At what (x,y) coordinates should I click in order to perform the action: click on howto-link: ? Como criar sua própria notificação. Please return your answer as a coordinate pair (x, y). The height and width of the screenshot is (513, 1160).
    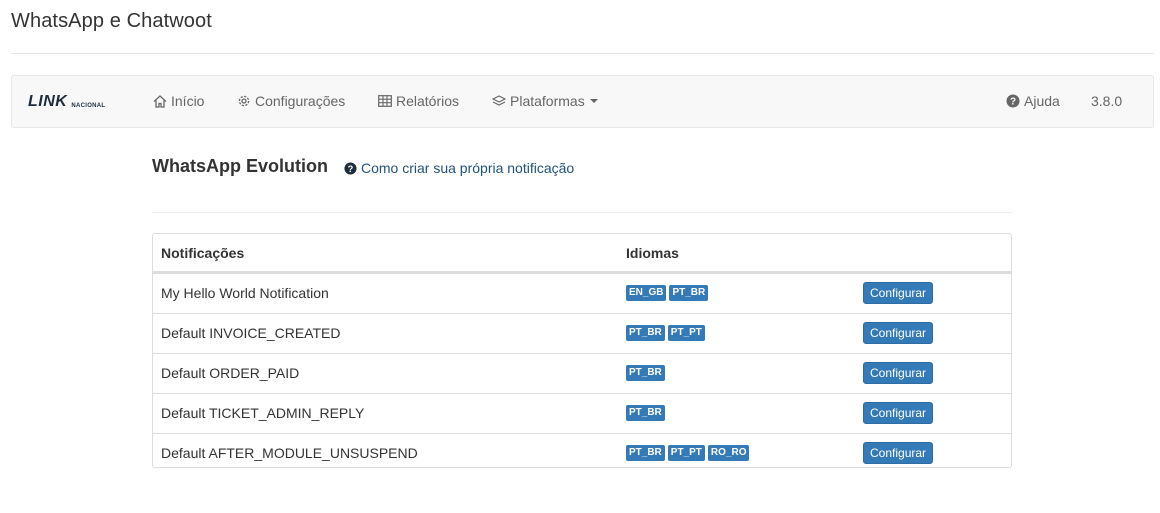
    Looking at the image, I should click on (459, 168).